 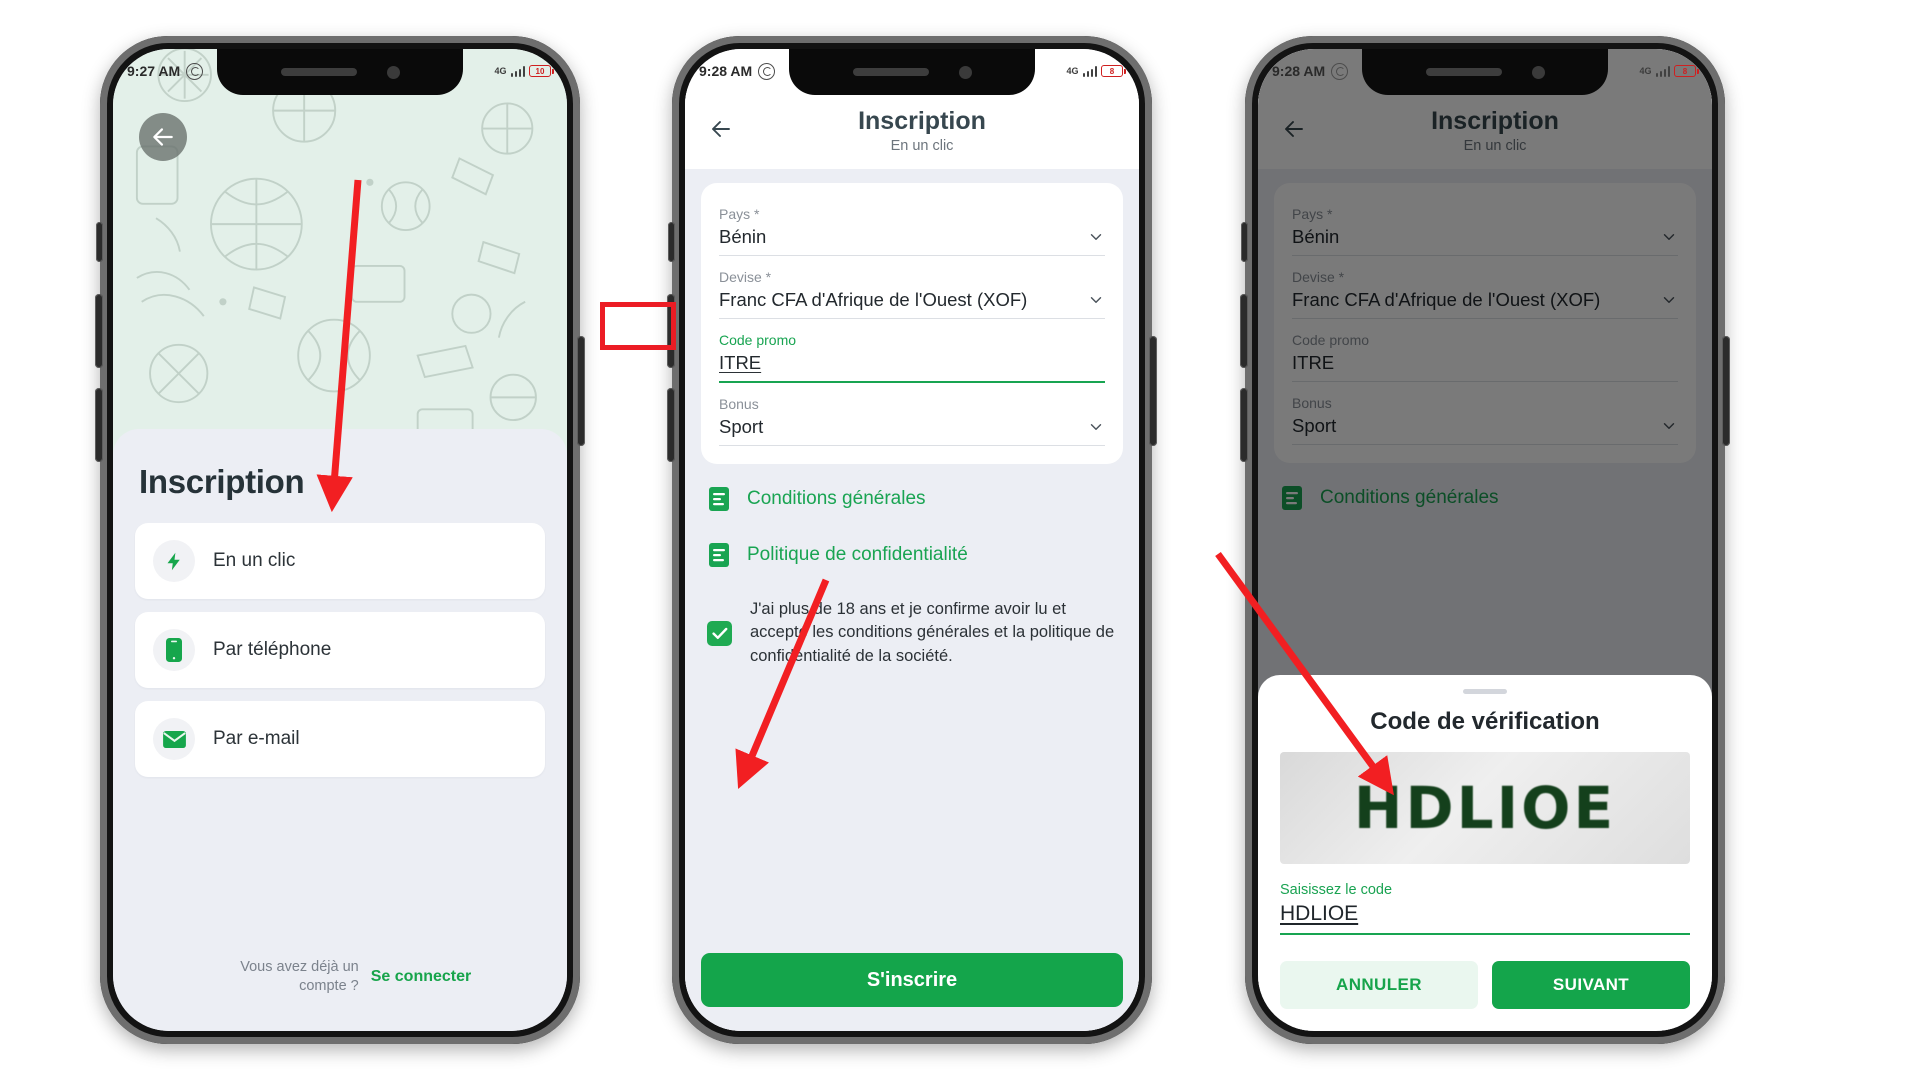 I want to click on submit-button: S'inscrire, so click(x=912, y=980).